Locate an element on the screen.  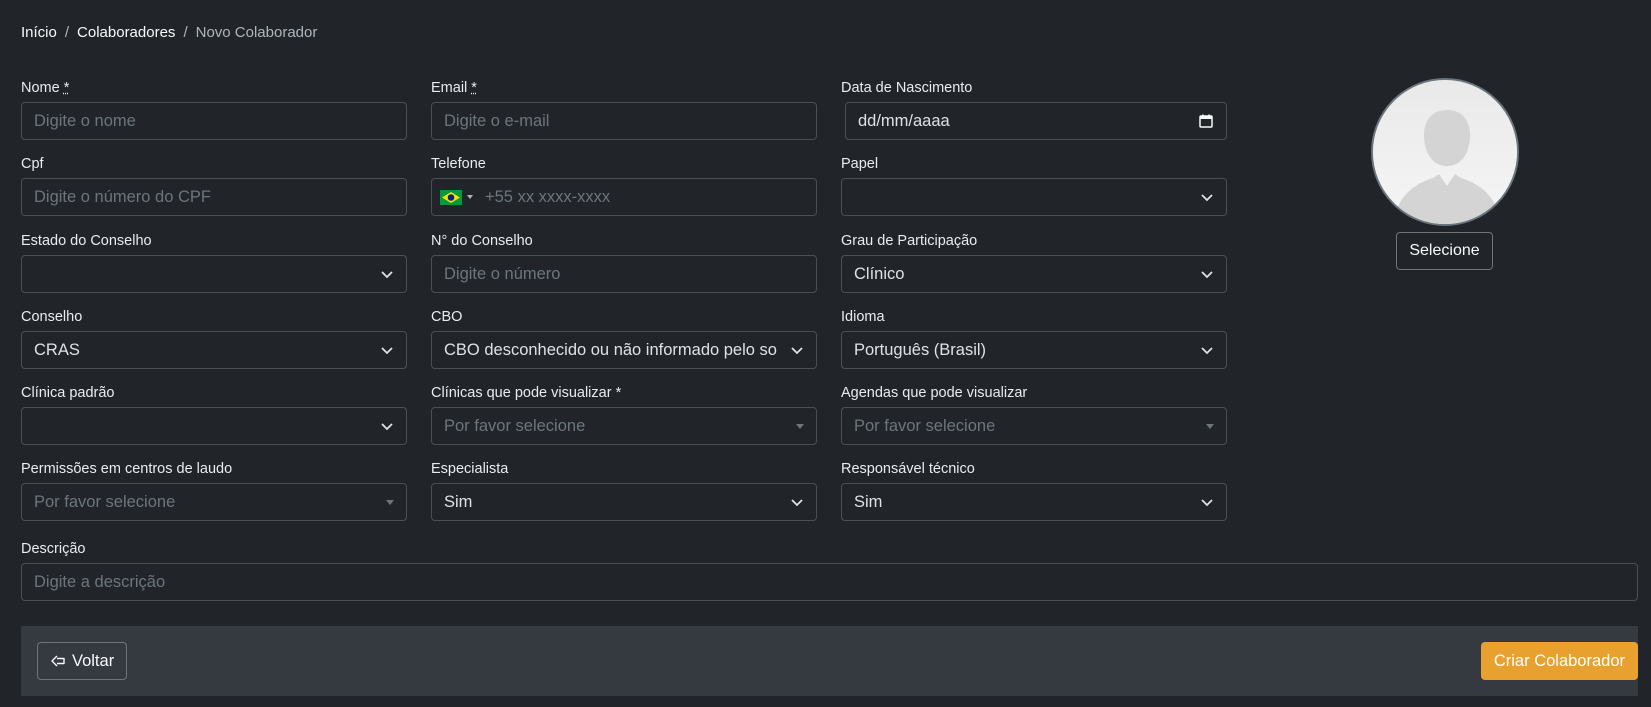
telefone-field-group: Telefone +55 xx xxxx-xxxx is located at coordinates (624, 185).